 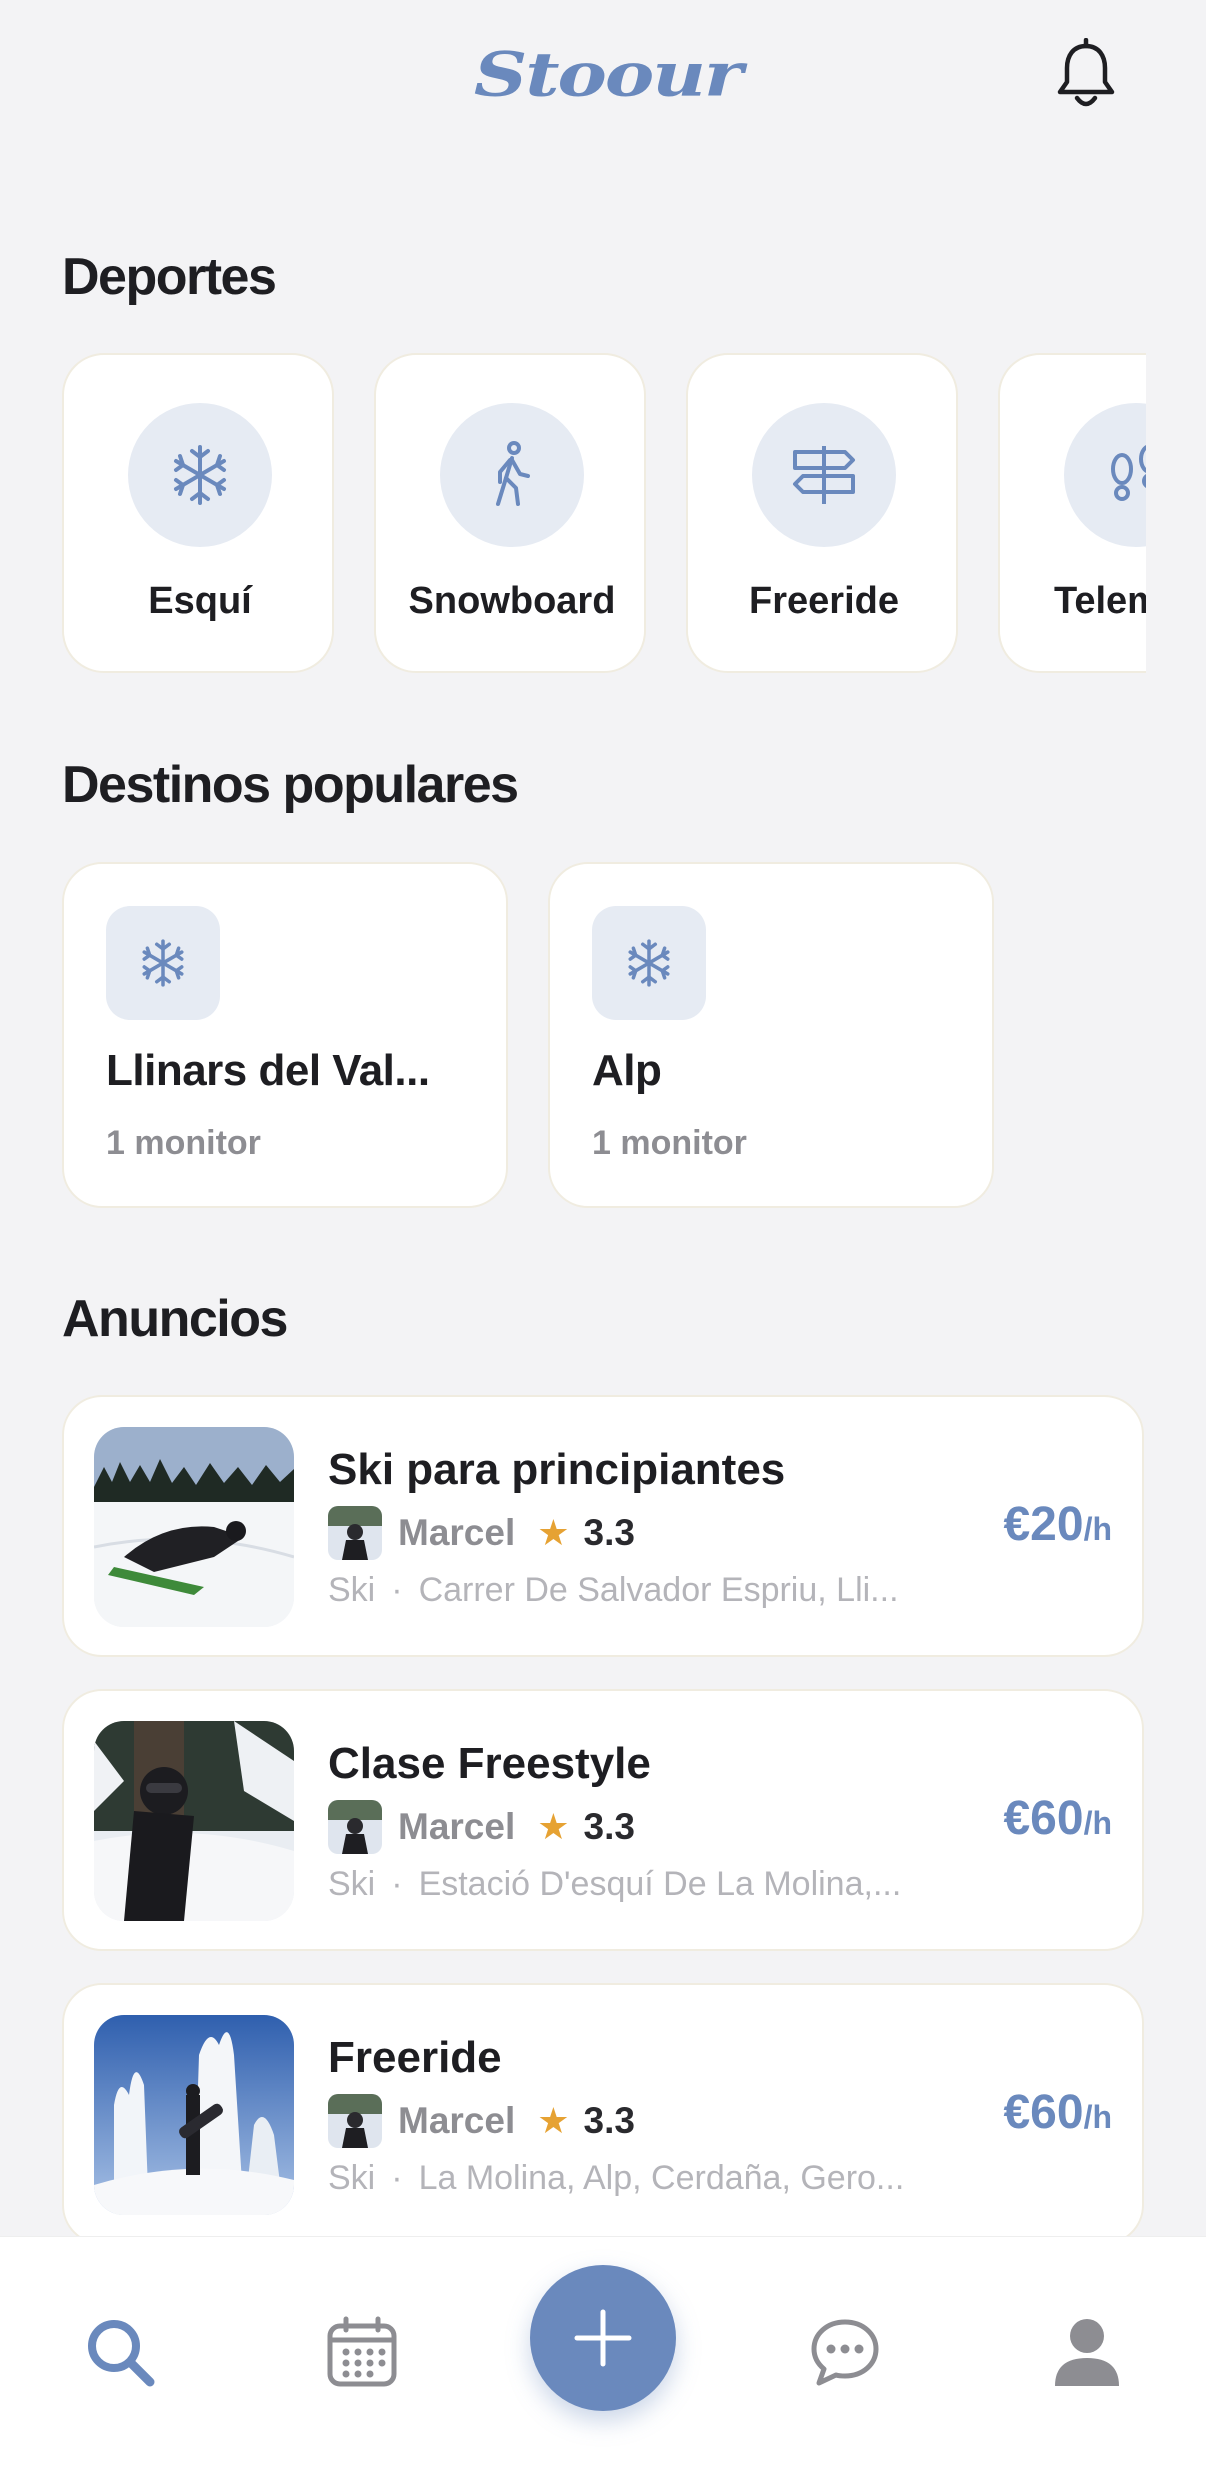 I want to click on app-header: Stoour, so click(x=603, y=75).